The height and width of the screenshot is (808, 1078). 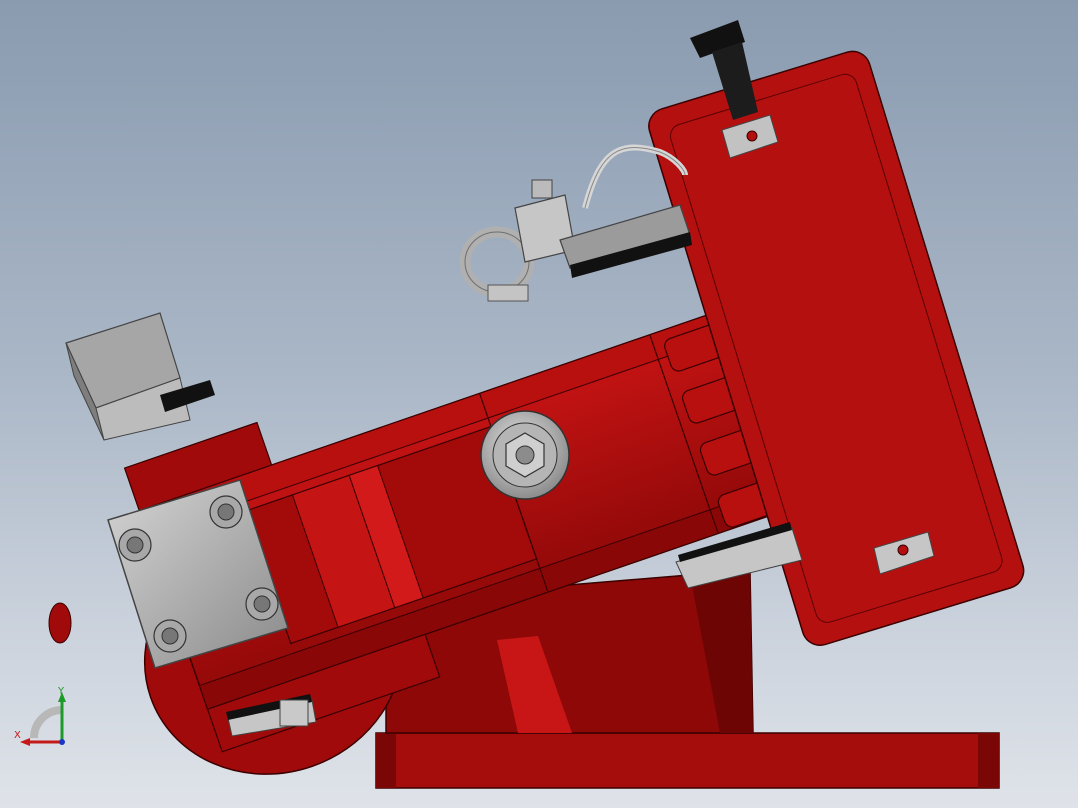 I want to click on y-axis-label: Y, so click(x=61, y=691).